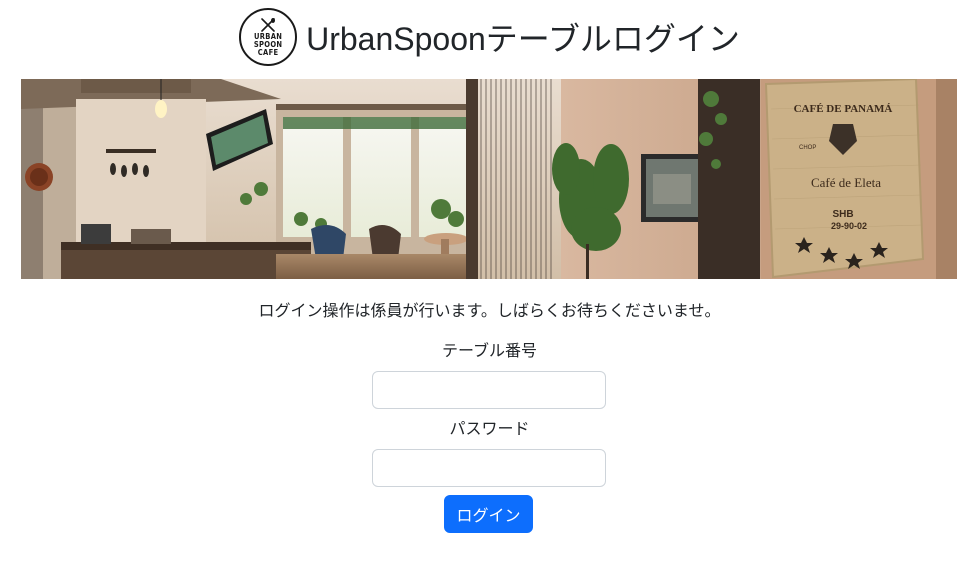  Describe the element at coordinates (489, 428) in the screenshot. I see `password-label: パスワード` at that location.